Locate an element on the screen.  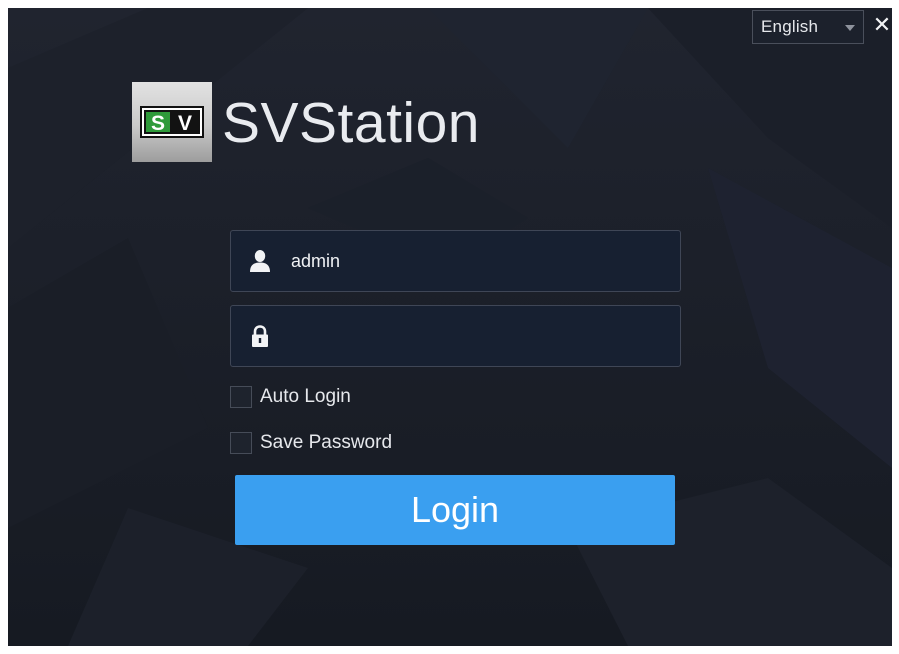
auto-login-checkbox is located at coordinates (241, 397).